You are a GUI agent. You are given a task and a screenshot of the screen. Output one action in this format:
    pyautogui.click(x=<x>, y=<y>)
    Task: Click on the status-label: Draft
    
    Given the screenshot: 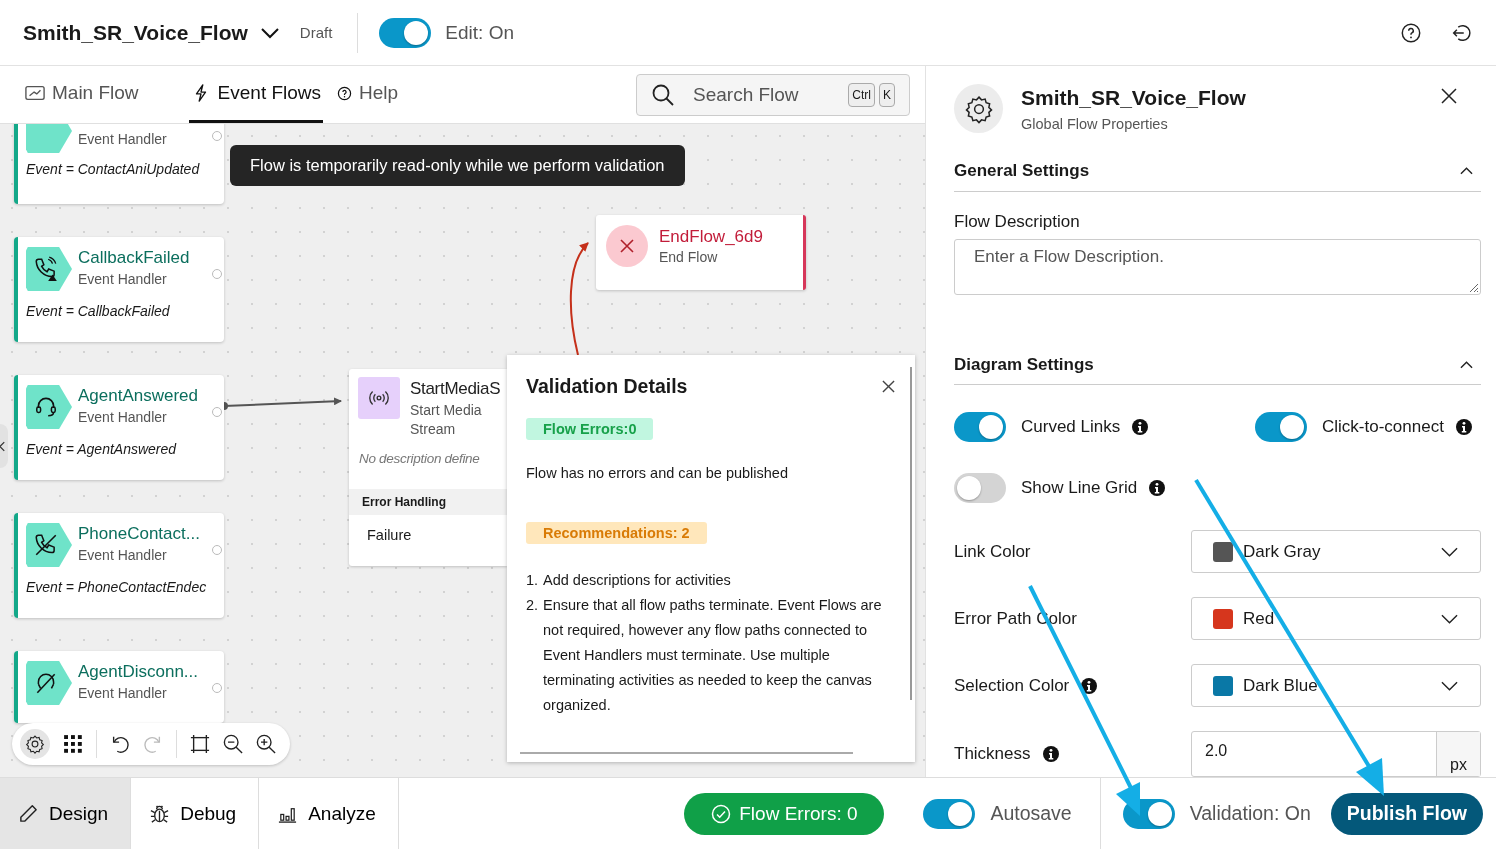 What is the action you would take?
    pyautogui.click(x=316, y=32)
    